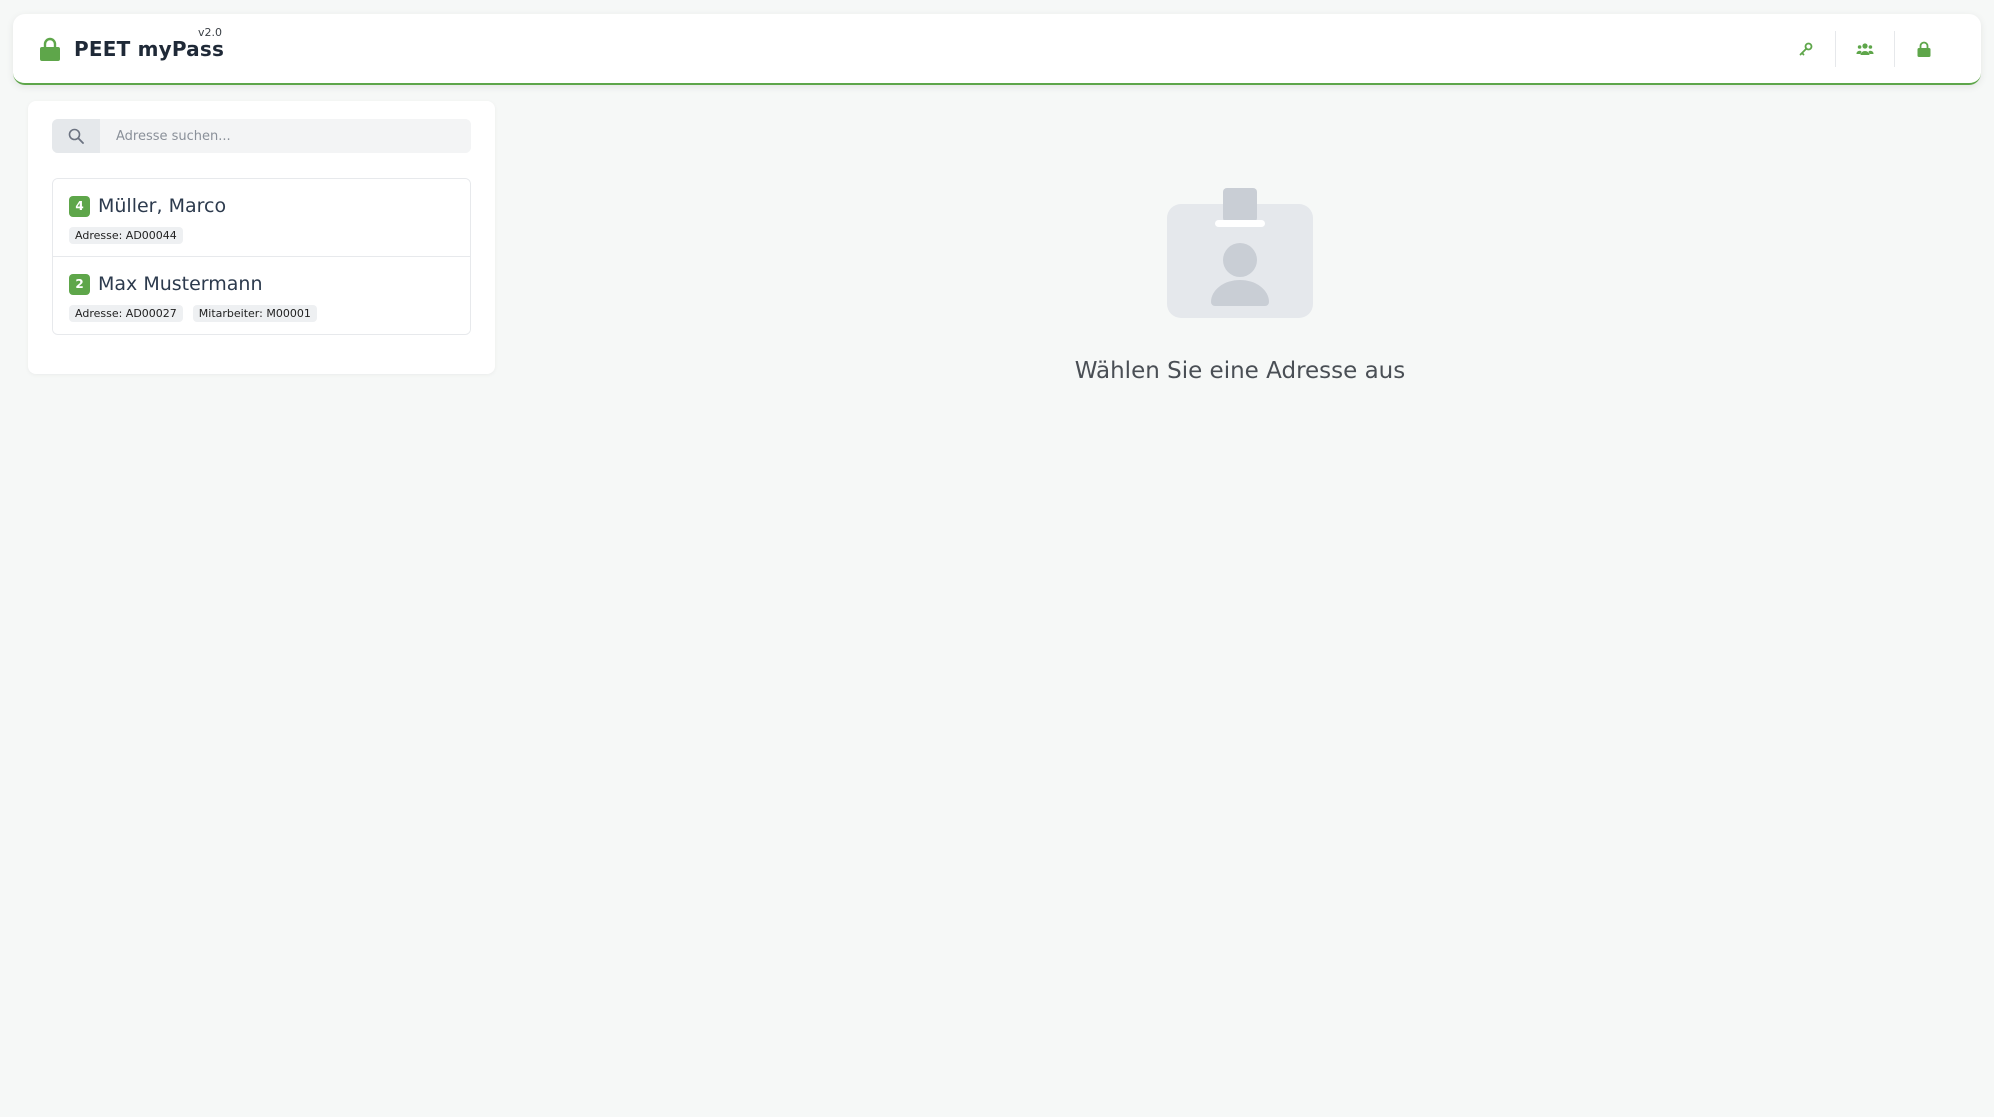  I want to click on count-badge: 4, so click(79, 206).